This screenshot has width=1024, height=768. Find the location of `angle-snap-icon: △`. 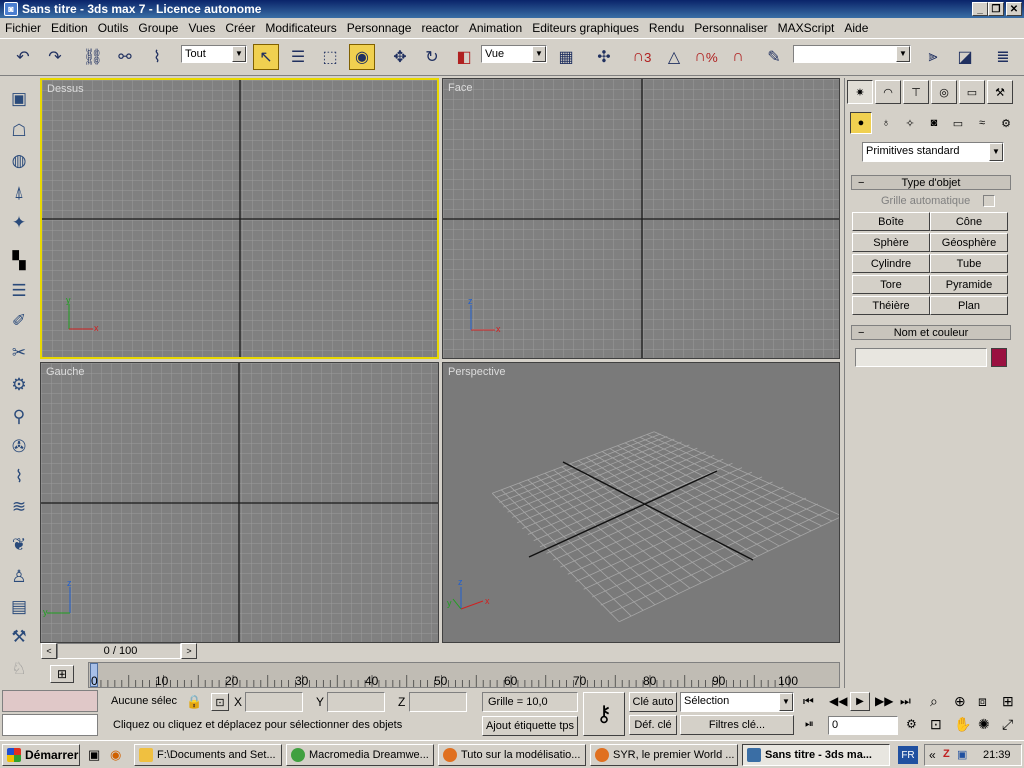

angle-snap-icon: △ is located at coordinates (674, 57).